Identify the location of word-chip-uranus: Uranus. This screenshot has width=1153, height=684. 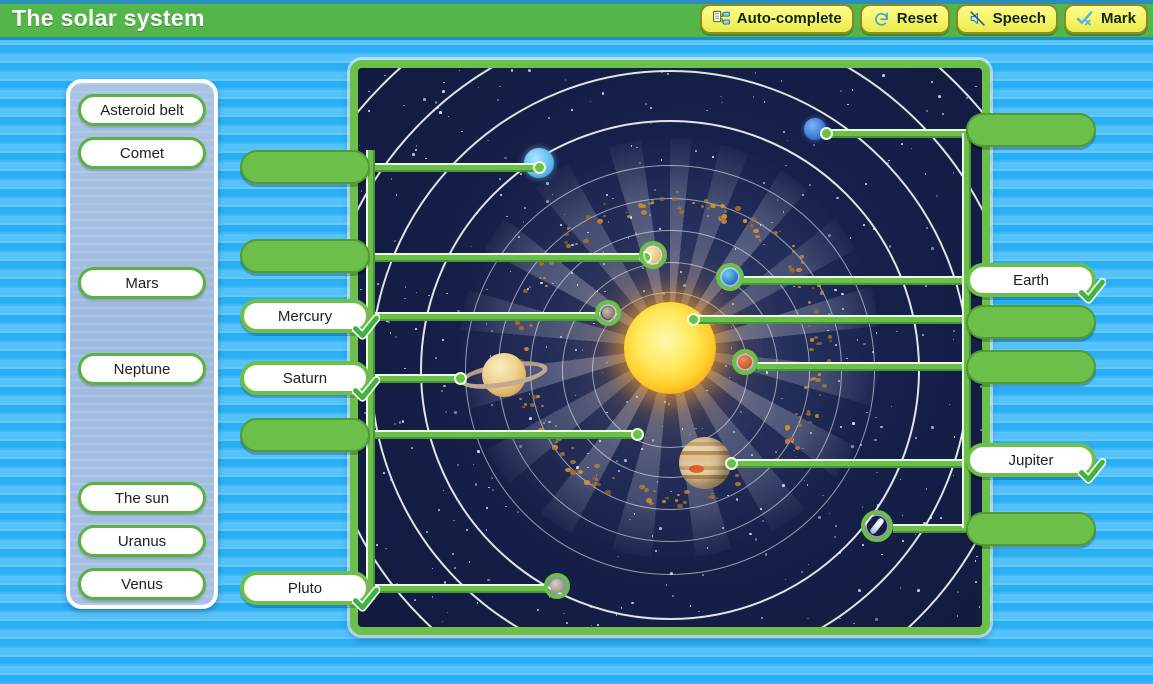
(142, 541).